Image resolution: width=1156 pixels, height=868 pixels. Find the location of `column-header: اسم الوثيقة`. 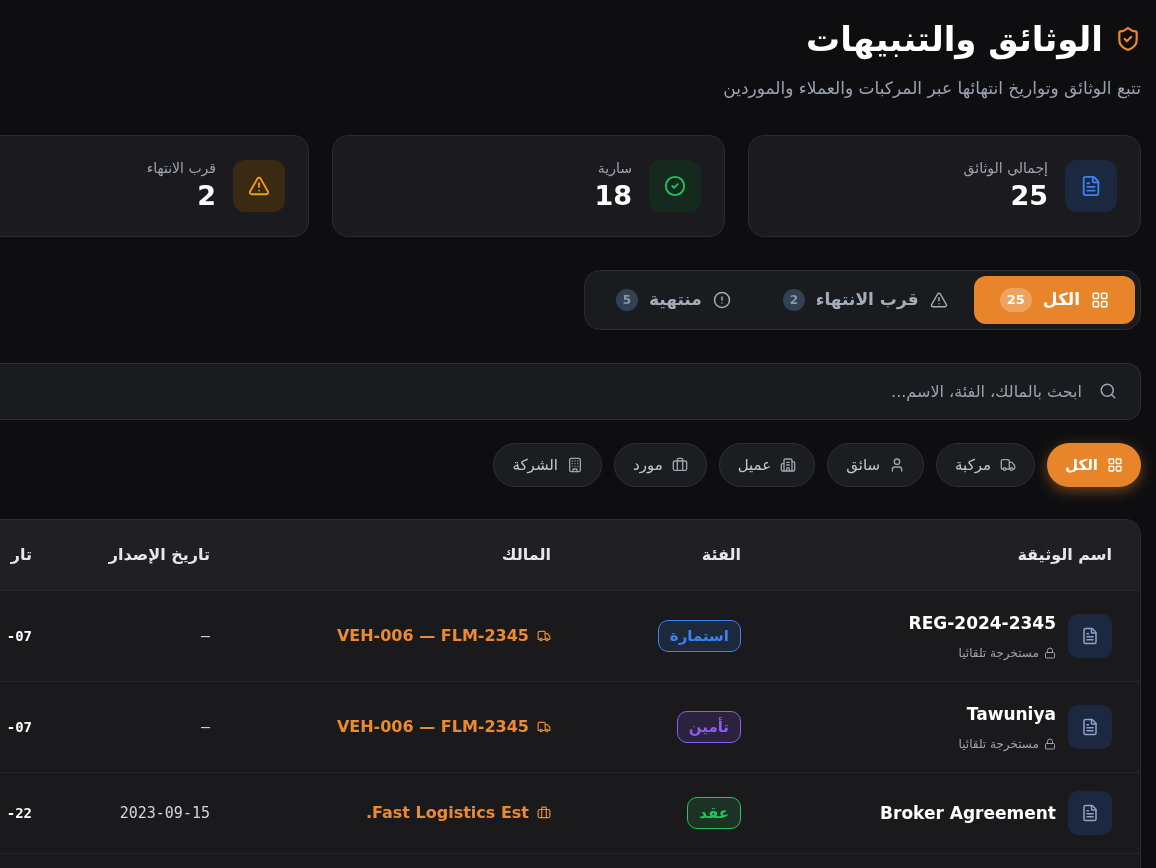

column-header: اسم الوثيقة is located at coordinates (1064, 554).